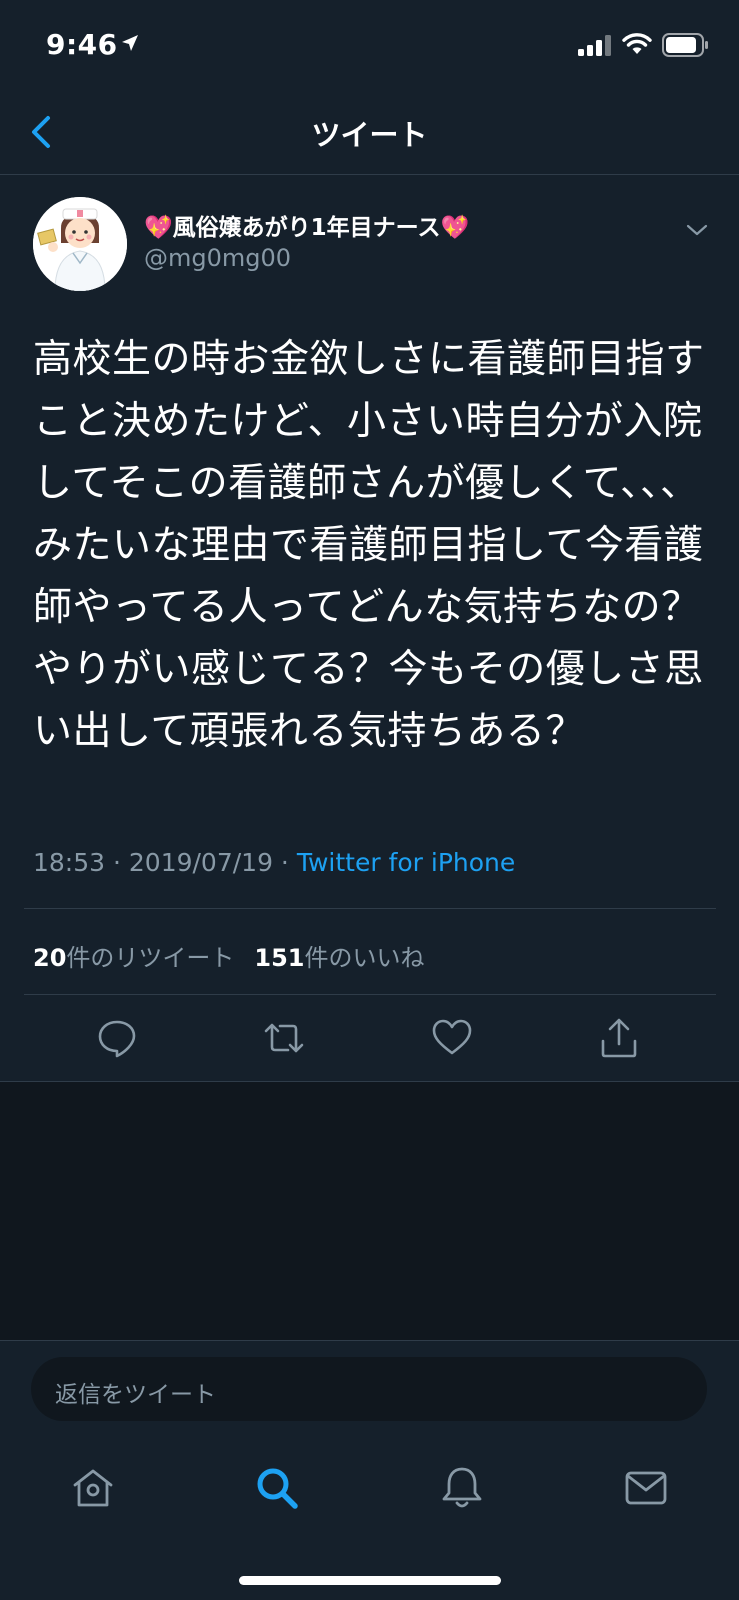 Image resolution: width=739 pixels, height=1600 pixels. I want to click on like-icon, so click(452, 1037).